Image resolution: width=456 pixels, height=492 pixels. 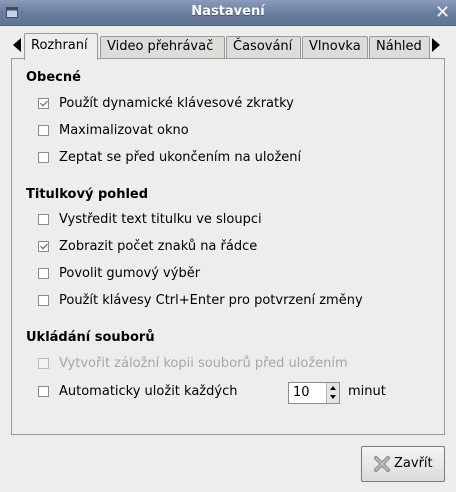 What do you see at coordinates (148, 391) in the screenshot?
I see `checkbox-label: Automaticky uložit každých` at bounding box center [148, 391].